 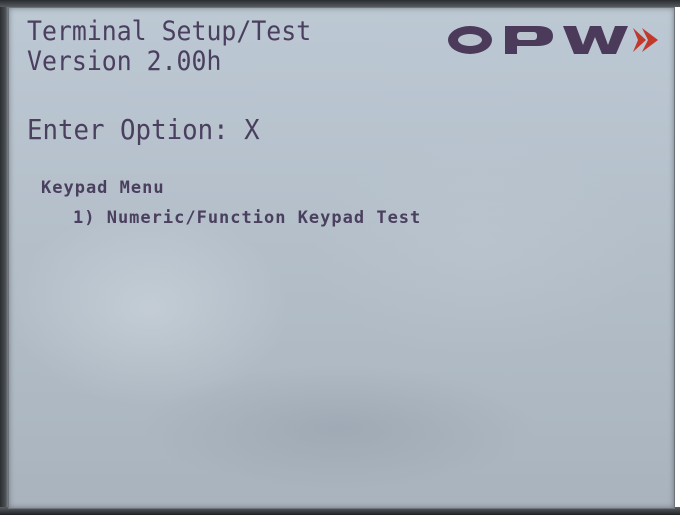 I want to click on option-prompt: Enter Option: X, so click(x=143, y=130).